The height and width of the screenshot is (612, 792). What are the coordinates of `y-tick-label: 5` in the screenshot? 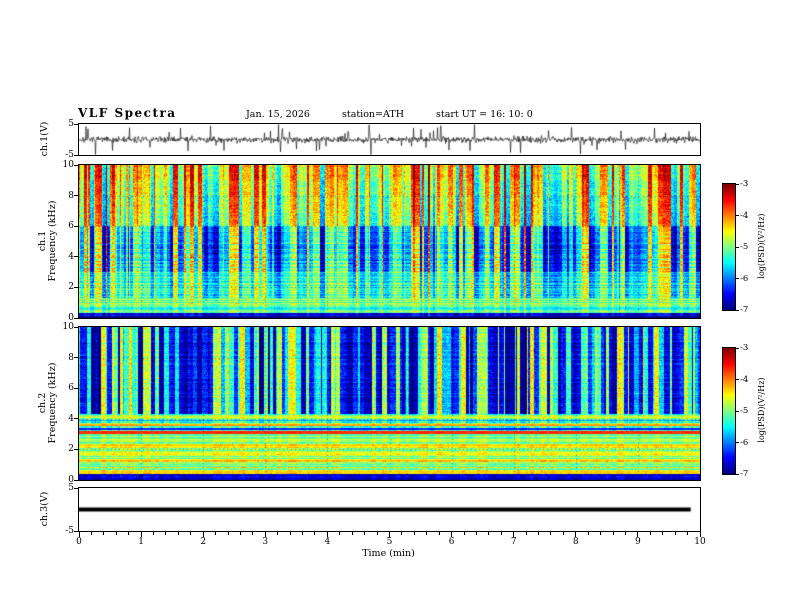 It's located at (71, 488).